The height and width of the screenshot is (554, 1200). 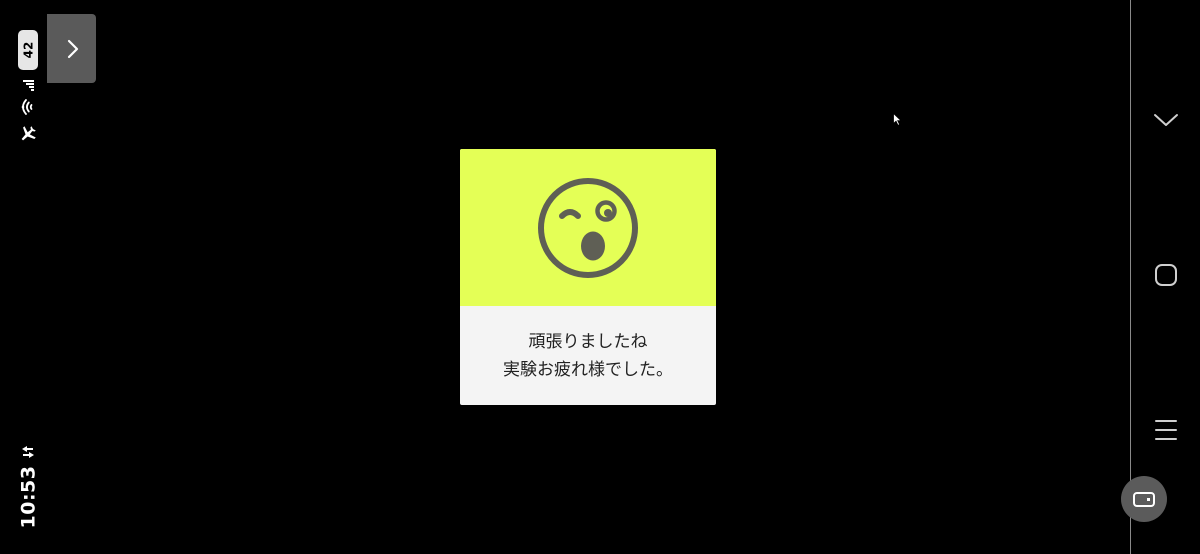 What do you see at coordinates (897, 119) in the screenshot?
I see `mouse-cursor-icon` at bounding box center [897, 119].